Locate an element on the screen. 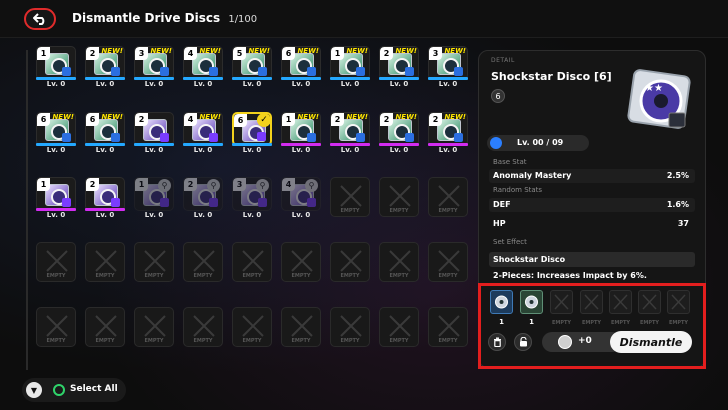 This screenshot has width=728, height=410. back-button is located at coordinates (40, 19).